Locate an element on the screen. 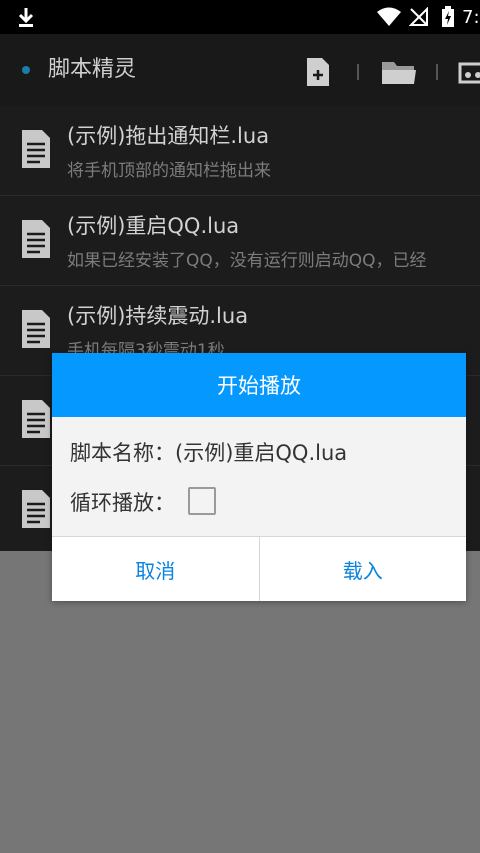 The image size is (480, 853). script-description: 如果已经安装了QQ，没有运行则启动QQ，已经 is located at coordinates (247, 261).